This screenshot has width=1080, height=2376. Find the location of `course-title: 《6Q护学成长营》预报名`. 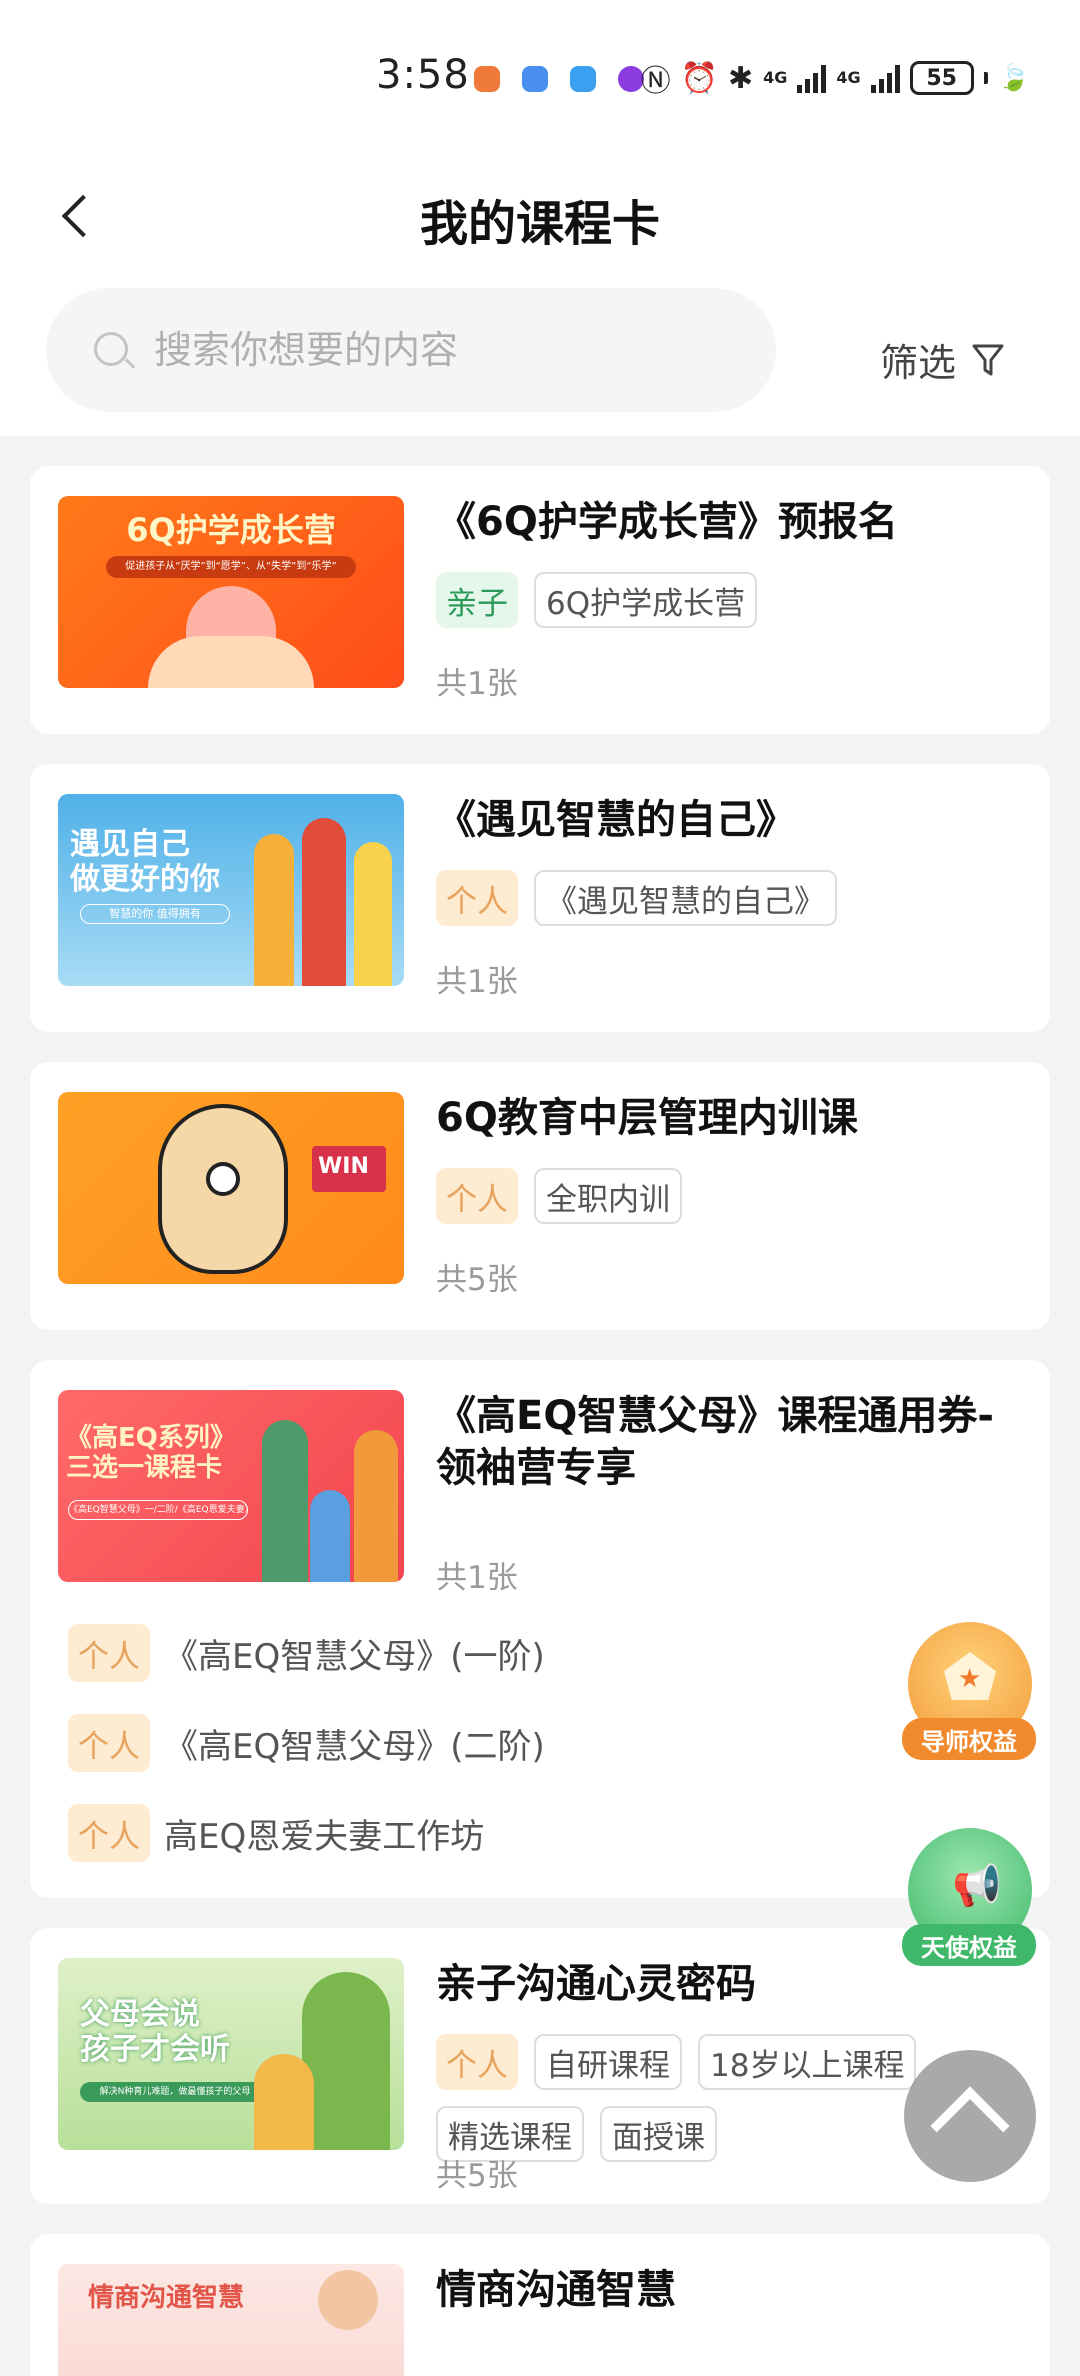

course-title: 《6Q护学成长营》预报名 is located at coordinates (667, 522).